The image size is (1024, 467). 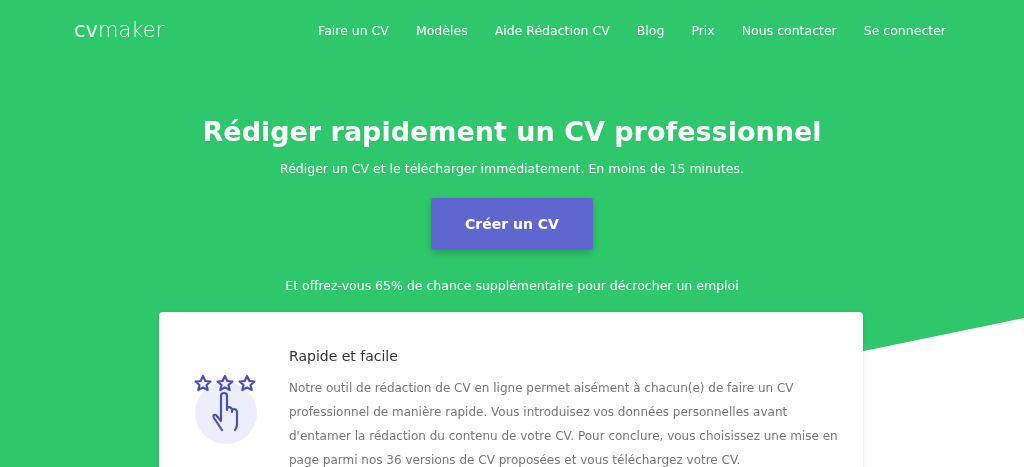 I want to click on tagline: Et offrez-vous 65% de chance supplémentaire pour décrocher un emploi, so click(x=512, y=285).